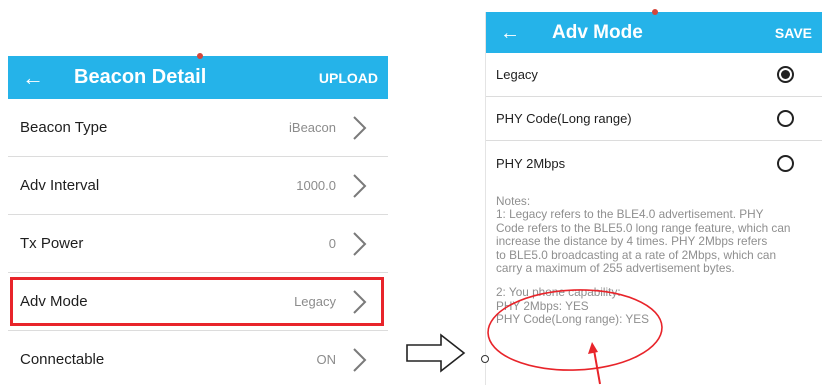 Image resolution: width=822 pixels, height=385 pixels. I want to click on radio-selected, so click(785, 74).